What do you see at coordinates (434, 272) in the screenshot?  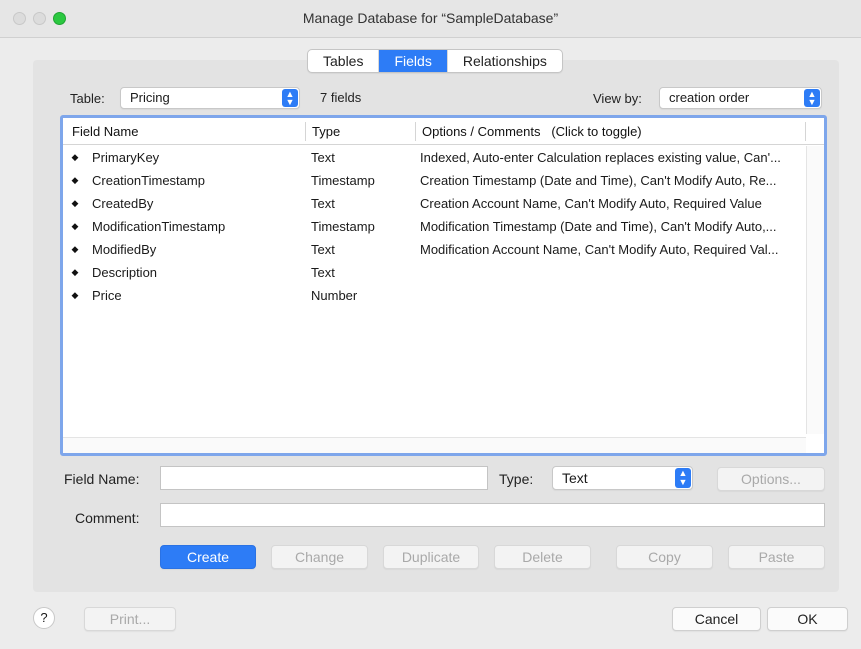 I see `table-row: ◆ Description Text` at bounding box center [434, 272].